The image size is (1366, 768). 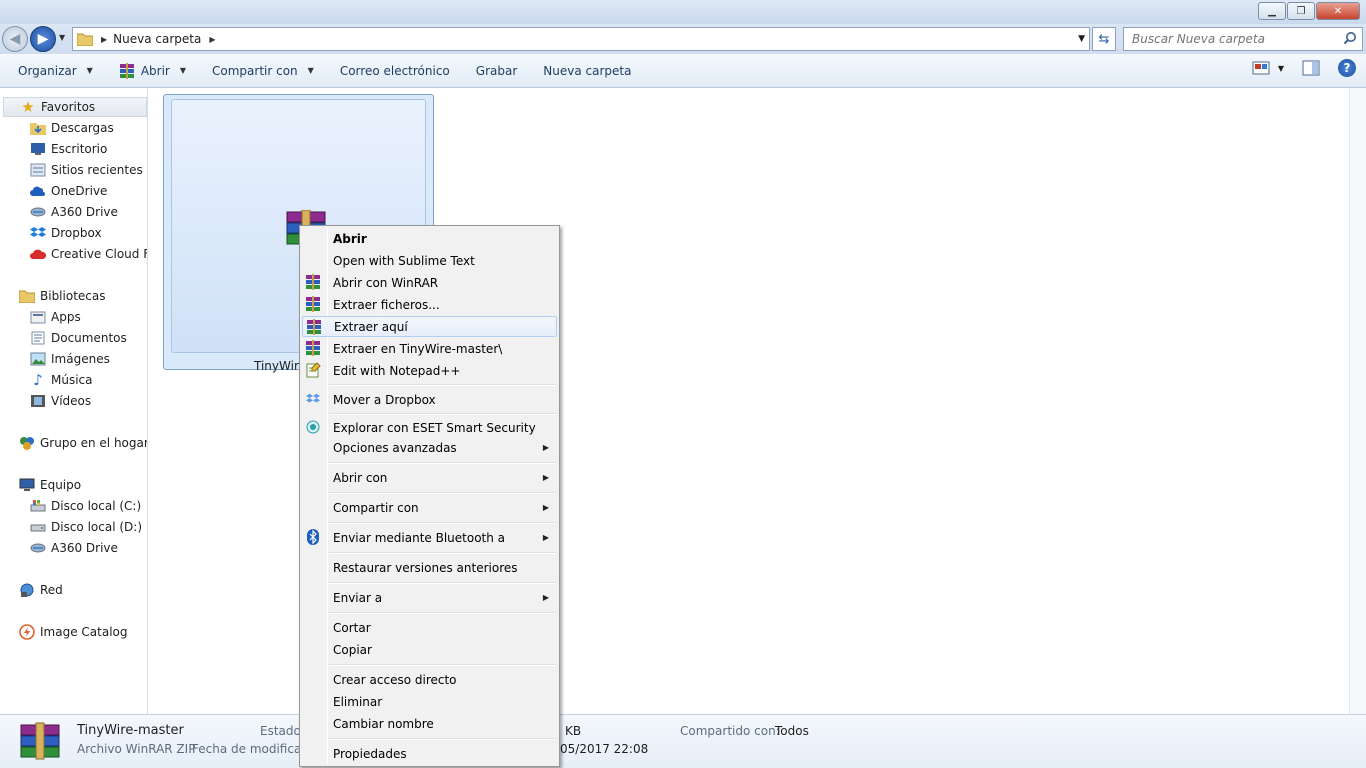 I want to click on back-button: ◀, so click(x=15, y=39).